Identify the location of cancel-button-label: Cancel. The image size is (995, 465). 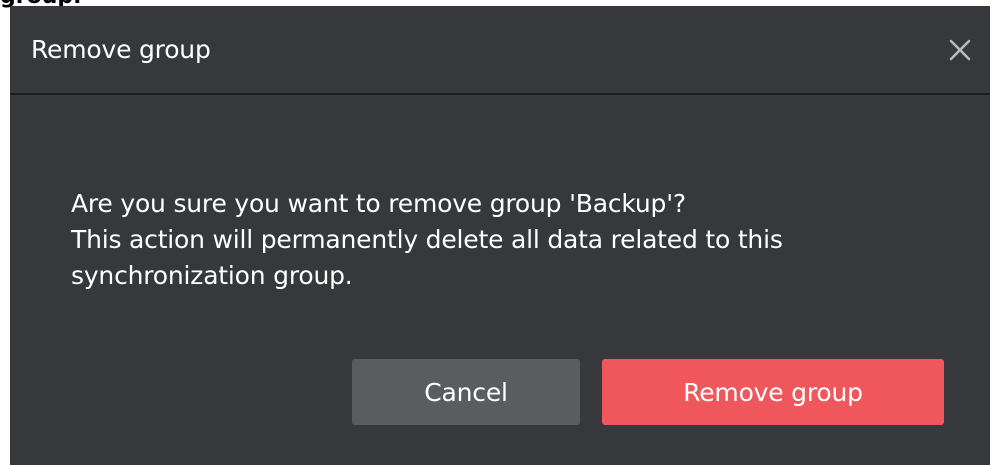
(466, 392).